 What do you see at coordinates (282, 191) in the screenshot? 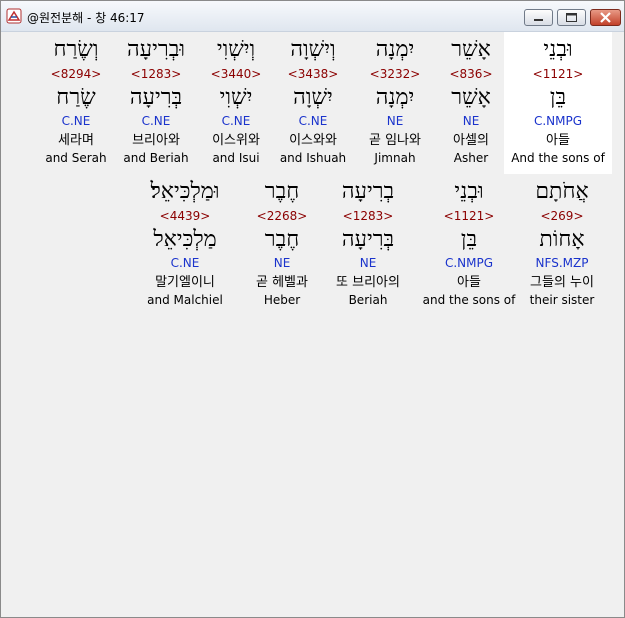
I see `hebrew-word: חֶבֶר` at bounding box center [282, 191].